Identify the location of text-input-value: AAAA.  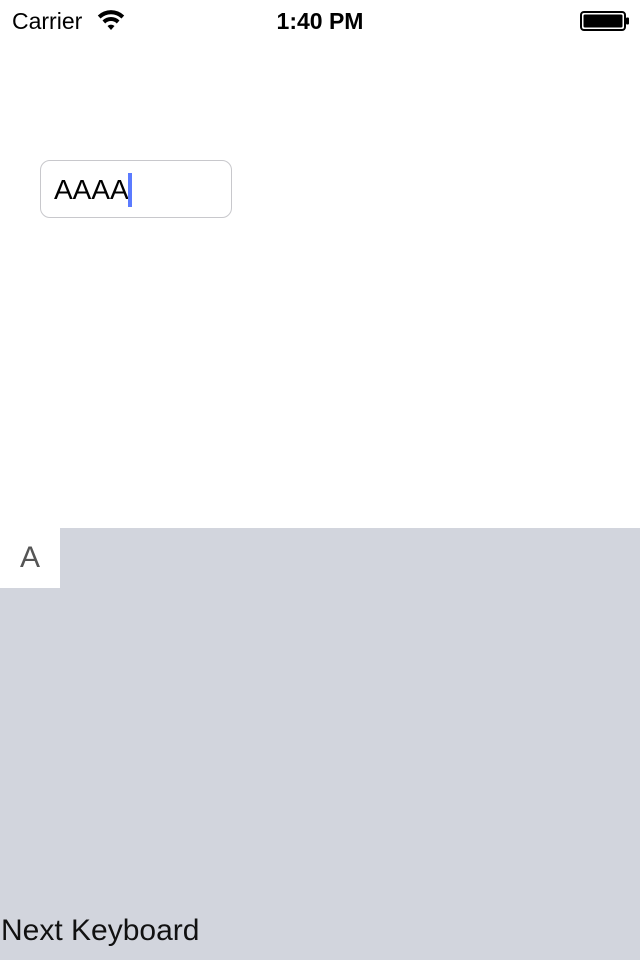
(93, 190).